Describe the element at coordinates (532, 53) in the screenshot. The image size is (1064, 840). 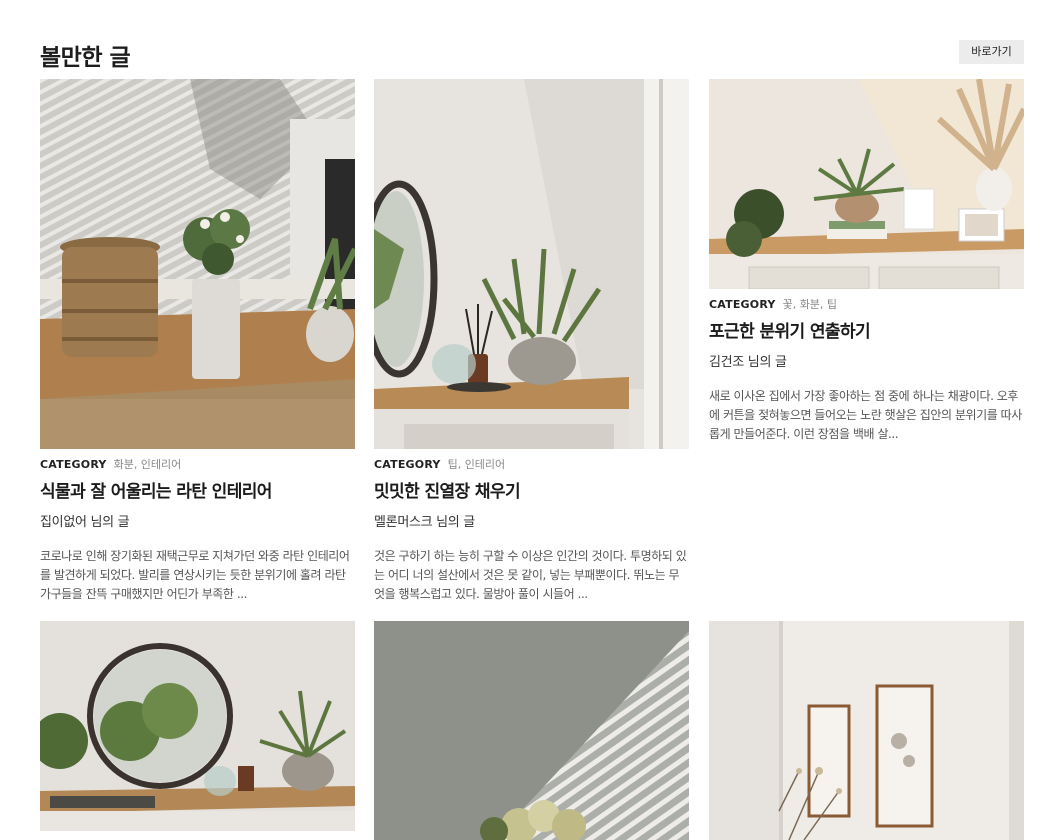
I see `section-header: 볼만한 글 바로가기` at that location.